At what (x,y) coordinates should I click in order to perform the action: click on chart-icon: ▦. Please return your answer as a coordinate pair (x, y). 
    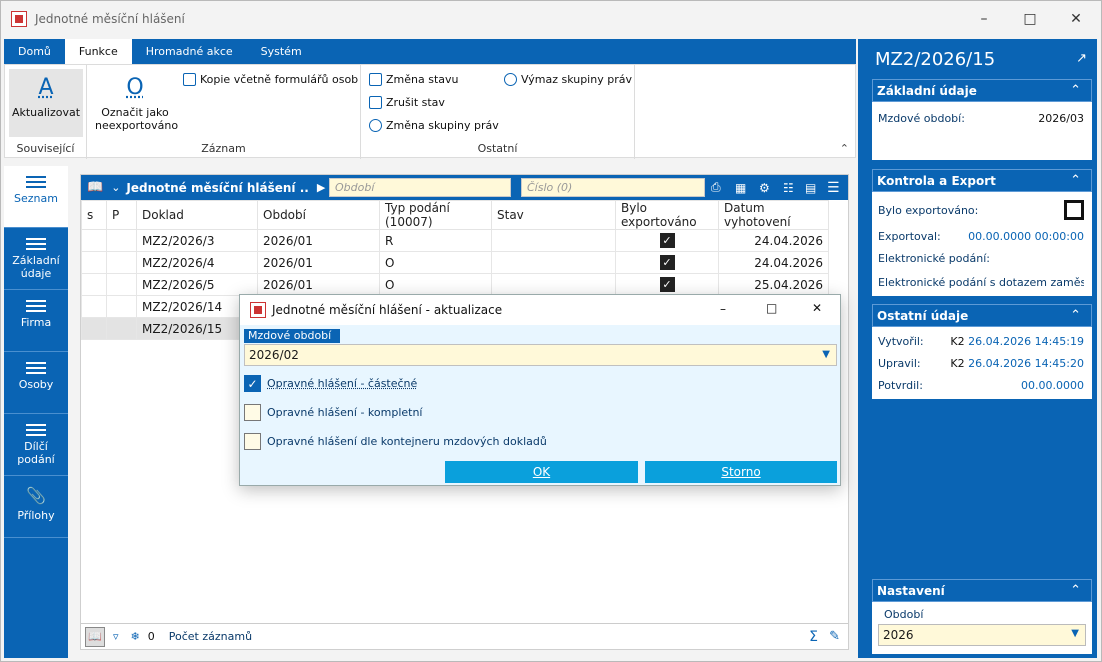
    Looking at the image, I should click on (740, 188).